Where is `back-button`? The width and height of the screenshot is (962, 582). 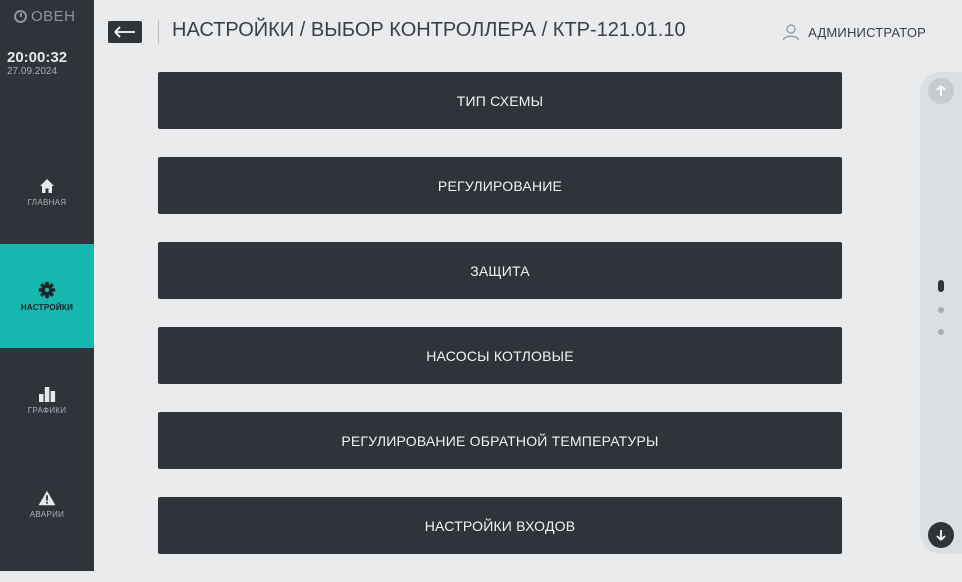 back-button is located at coordinates (125, 32).